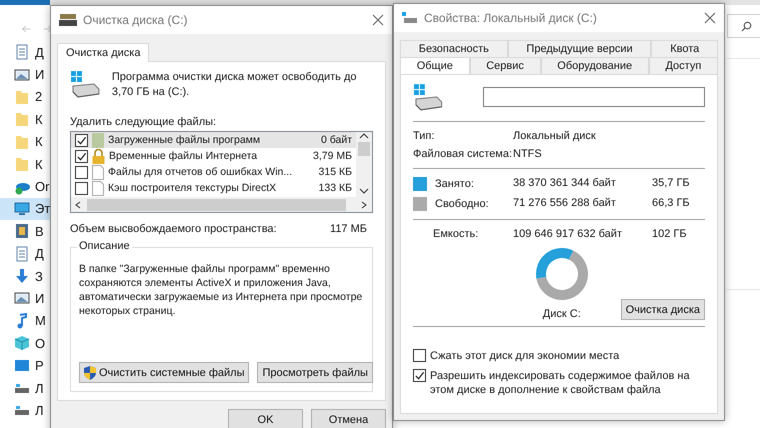 Image resolution: width=760 pixels, height=428 pixels. I want to click on cube-icon, so click(22, 343).